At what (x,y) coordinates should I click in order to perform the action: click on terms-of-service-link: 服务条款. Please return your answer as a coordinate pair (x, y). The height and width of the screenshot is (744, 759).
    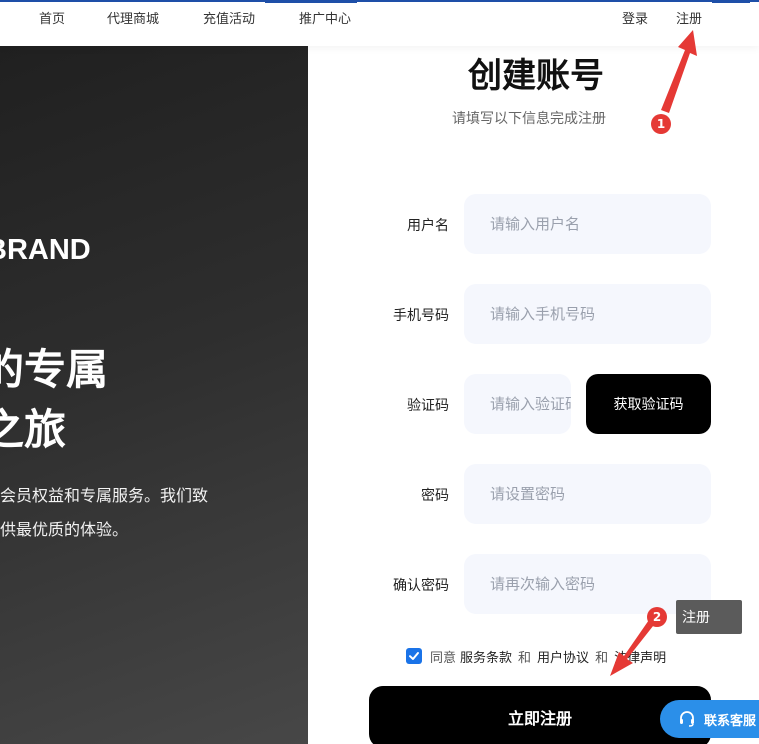
    Looking at the image, I should click on (486, 656).